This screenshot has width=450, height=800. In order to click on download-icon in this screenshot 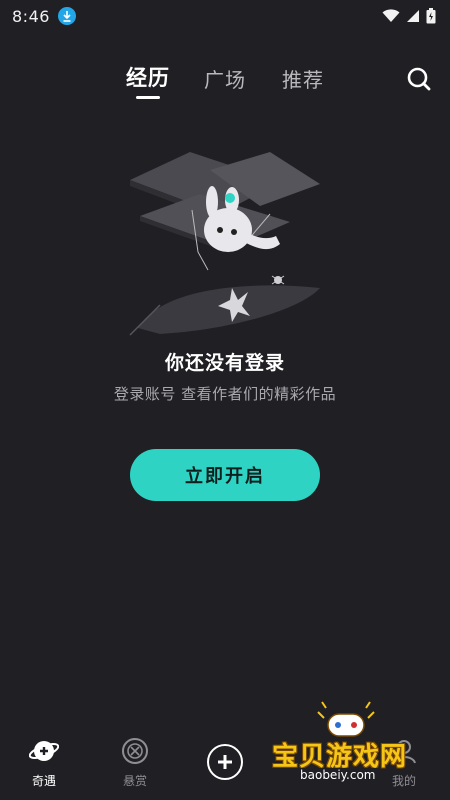, I will do `click(66, 16)`.